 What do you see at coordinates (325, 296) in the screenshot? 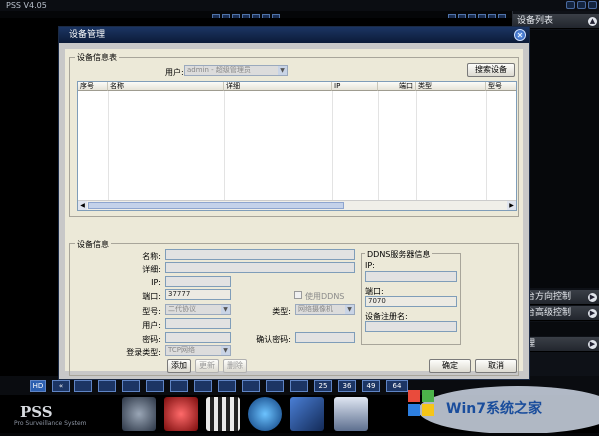
I see `use-ddns-label: 使用DDNS` at bounding box center [325, 296].